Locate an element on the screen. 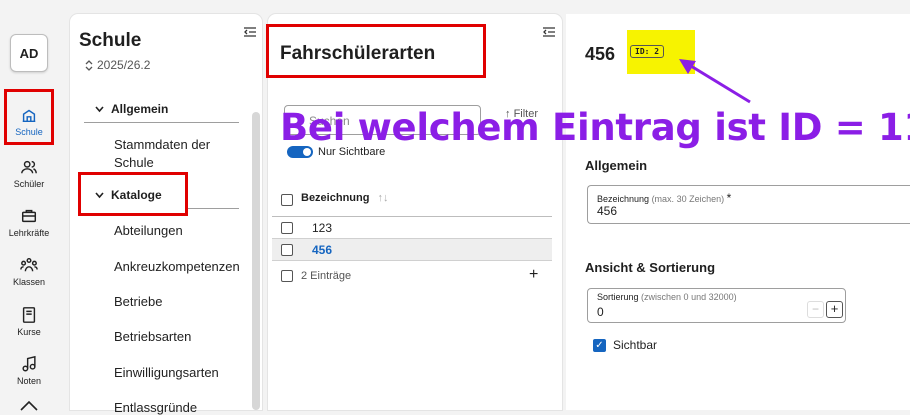  field-label: Sortierung (zwischen 0 und 32000) is located at coordinates (667, 297).